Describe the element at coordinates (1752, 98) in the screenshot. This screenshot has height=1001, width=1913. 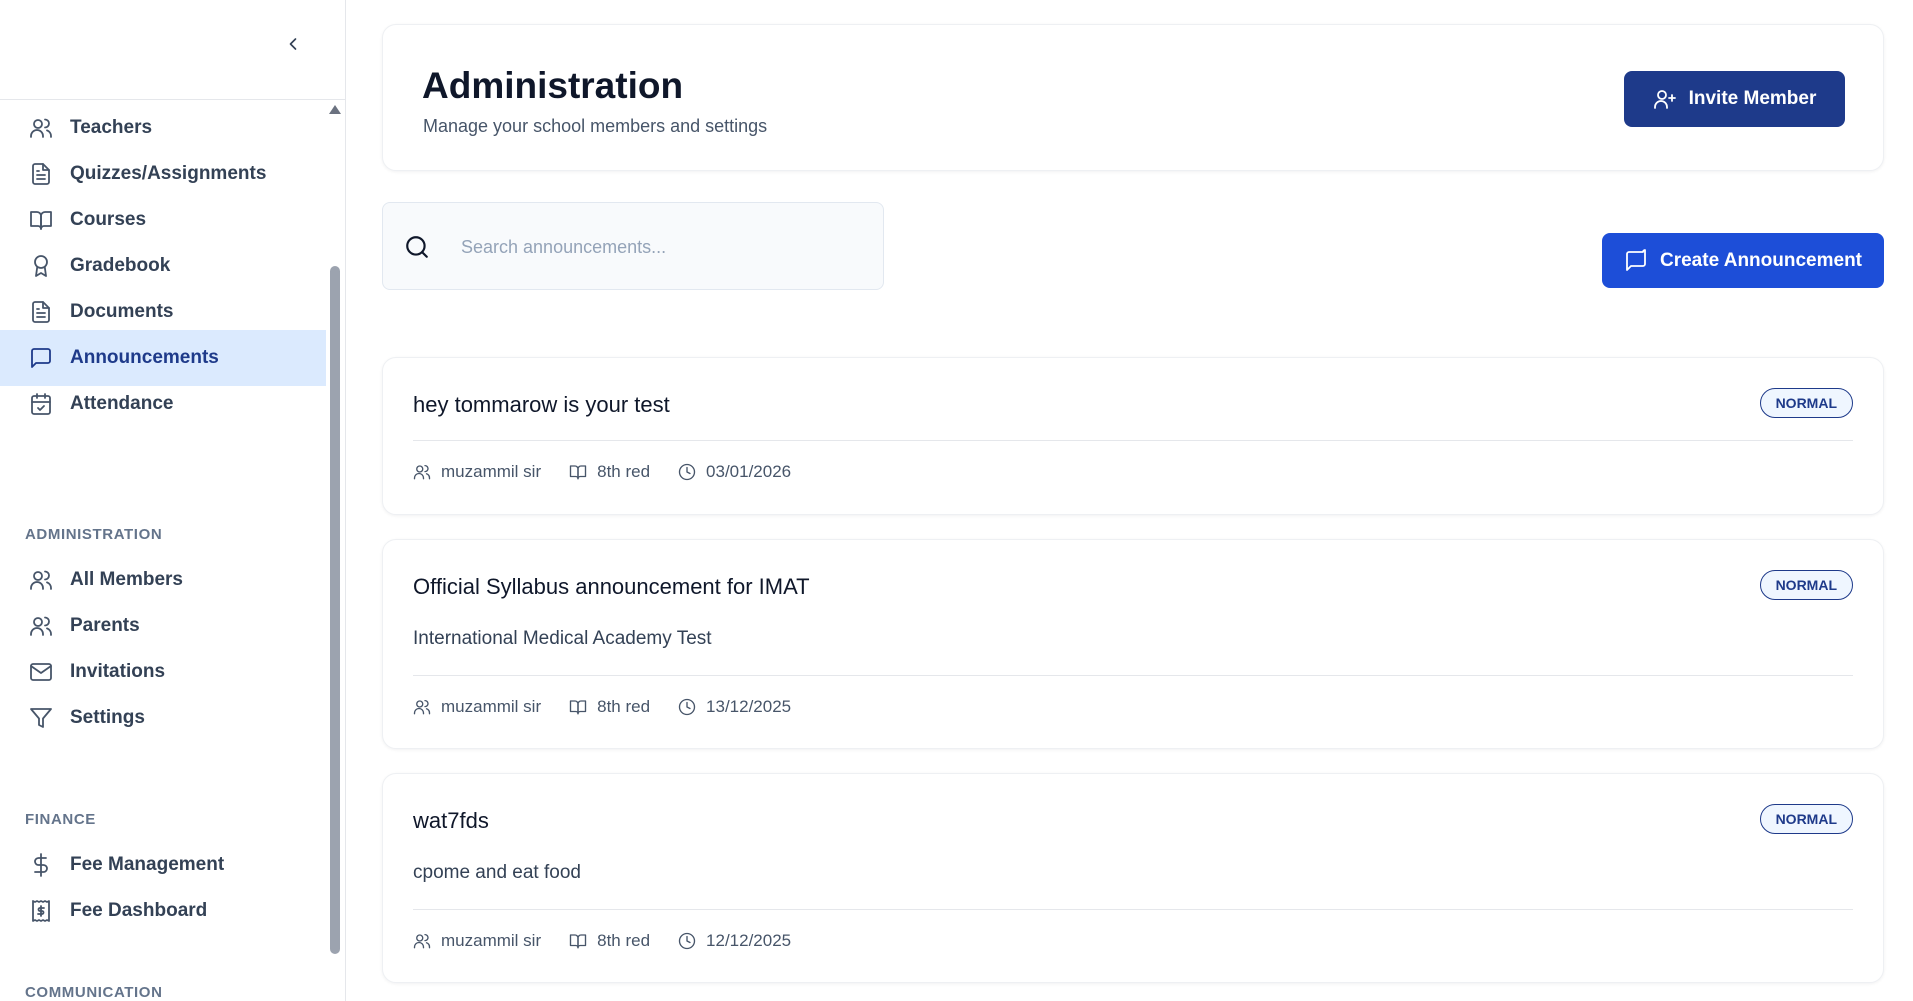
I see `invite-member-label: Invite Member` at that location.